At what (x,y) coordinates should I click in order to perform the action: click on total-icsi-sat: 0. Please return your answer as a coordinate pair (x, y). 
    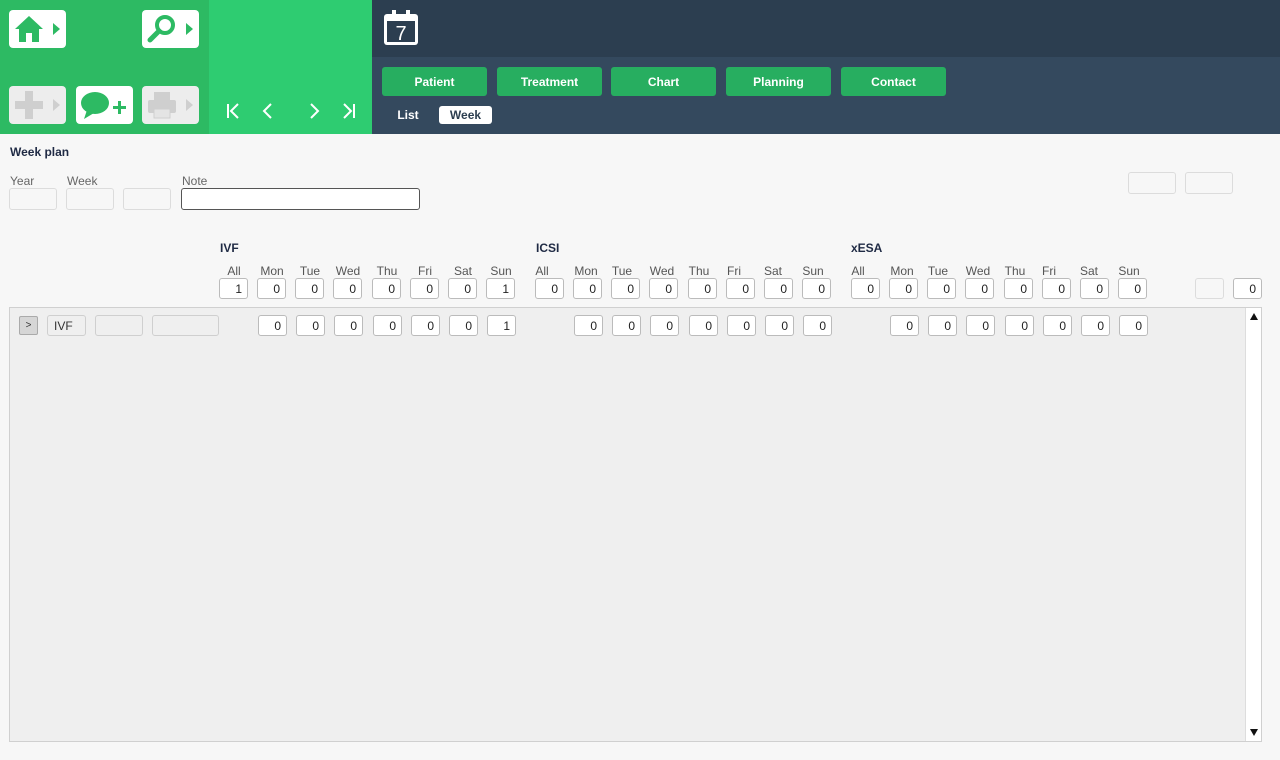
    Looking at the image, I should click on (778, 288).